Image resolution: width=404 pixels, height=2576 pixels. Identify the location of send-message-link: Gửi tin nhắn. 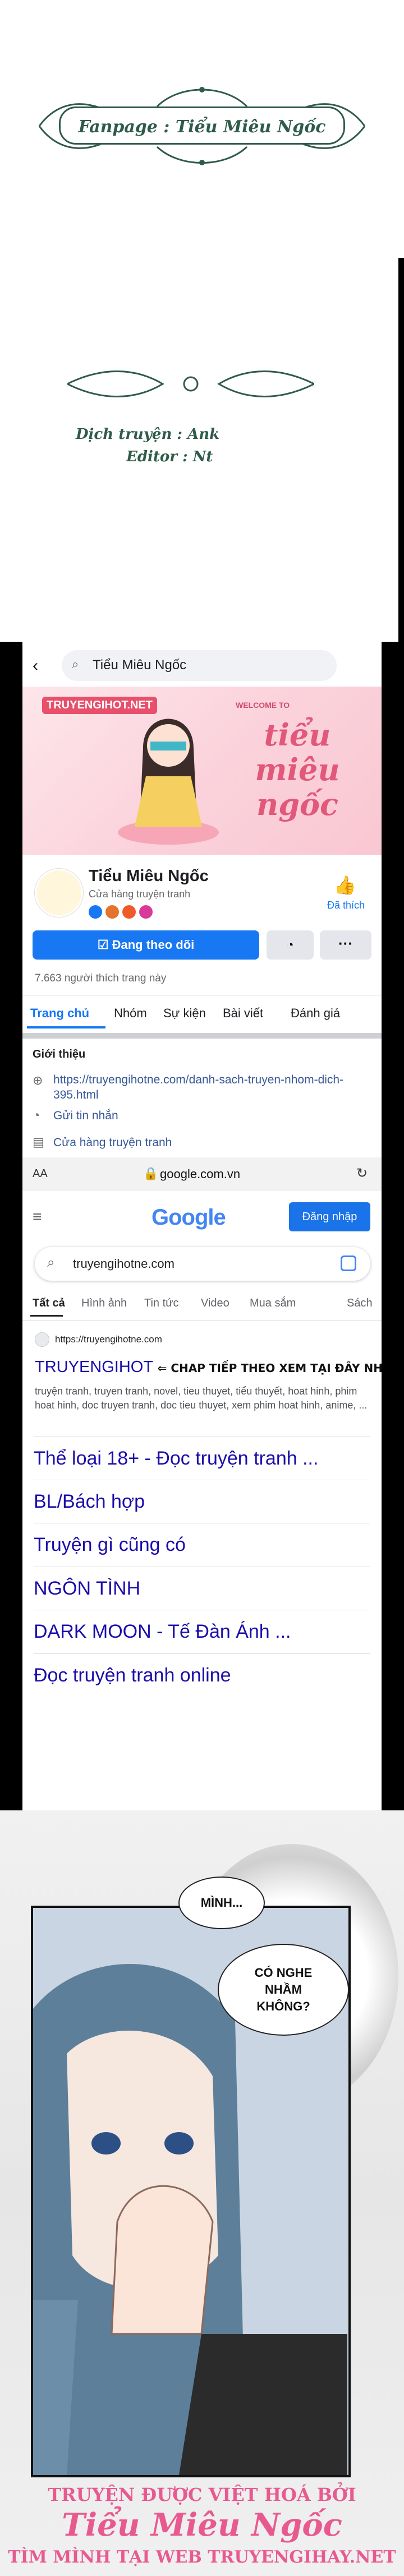
(86, 1116).